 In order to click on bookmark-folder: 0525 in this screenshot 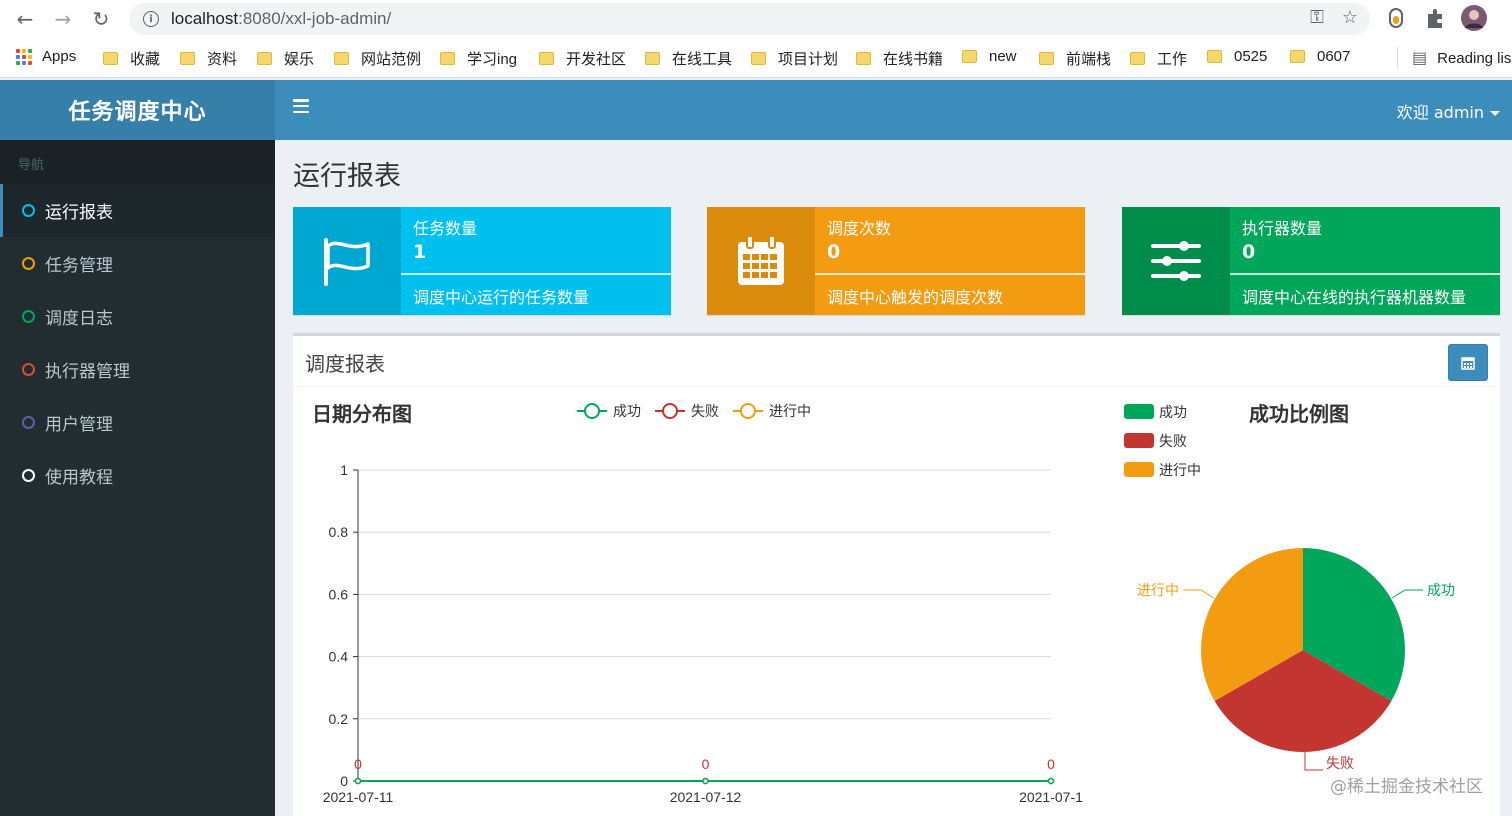, I will do `click(1237, 56)`.